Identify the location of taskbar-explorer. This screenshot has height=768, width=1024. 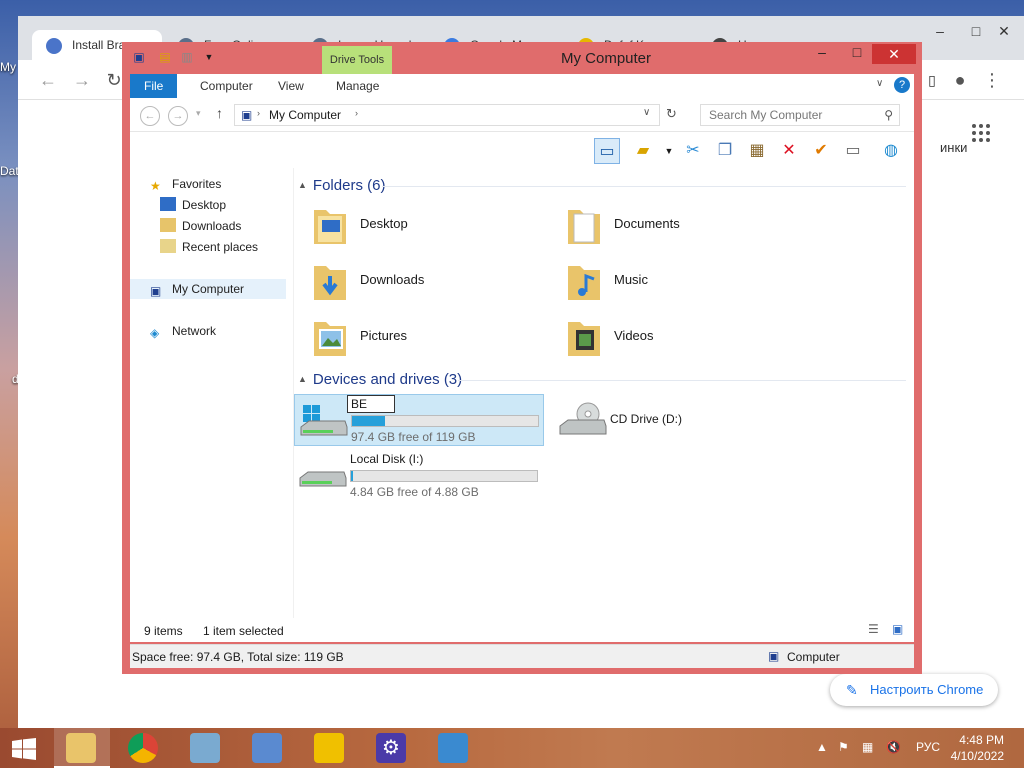
(82, 748).